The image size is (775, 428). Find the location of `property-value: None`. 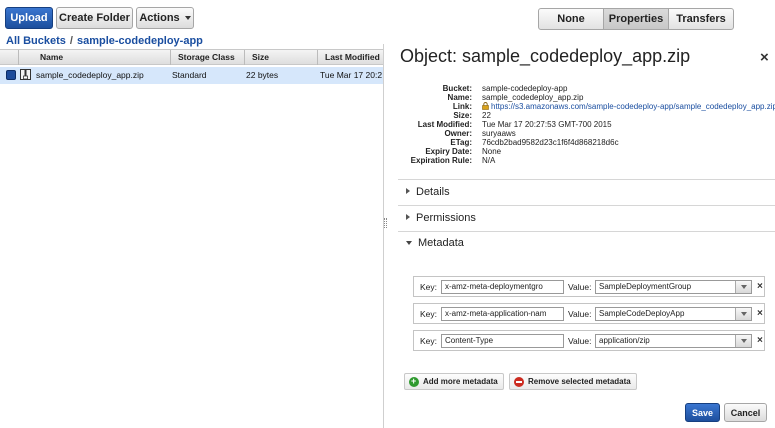

property-value: None is located at coordinates (492, 151).